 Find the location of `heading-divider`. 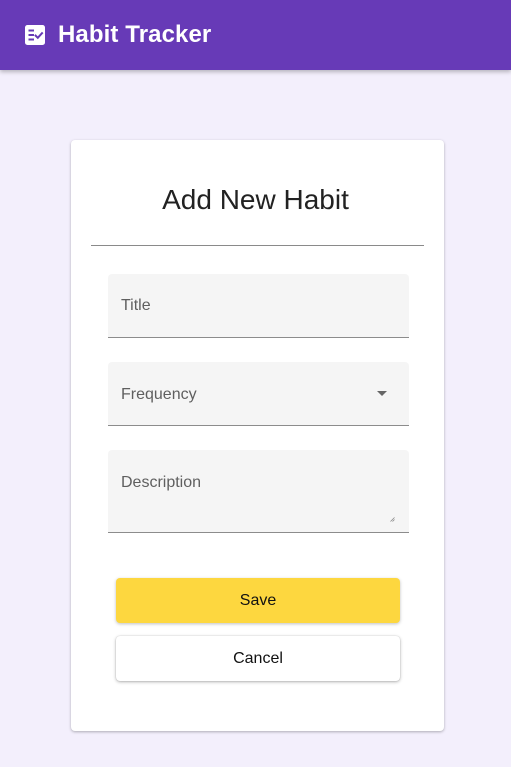

heading-divider is located at coordinates (257, 245).